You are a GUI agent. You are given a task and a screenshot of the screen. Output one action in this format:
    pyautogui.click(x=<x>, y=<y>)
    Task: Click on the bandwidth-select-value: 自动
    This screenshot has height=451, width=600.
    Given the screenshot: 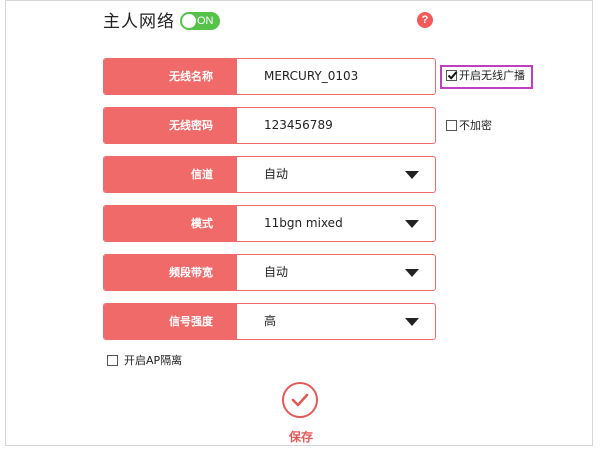 What is the action you would take?
    pyautogui.click(x=276, y=272)
    